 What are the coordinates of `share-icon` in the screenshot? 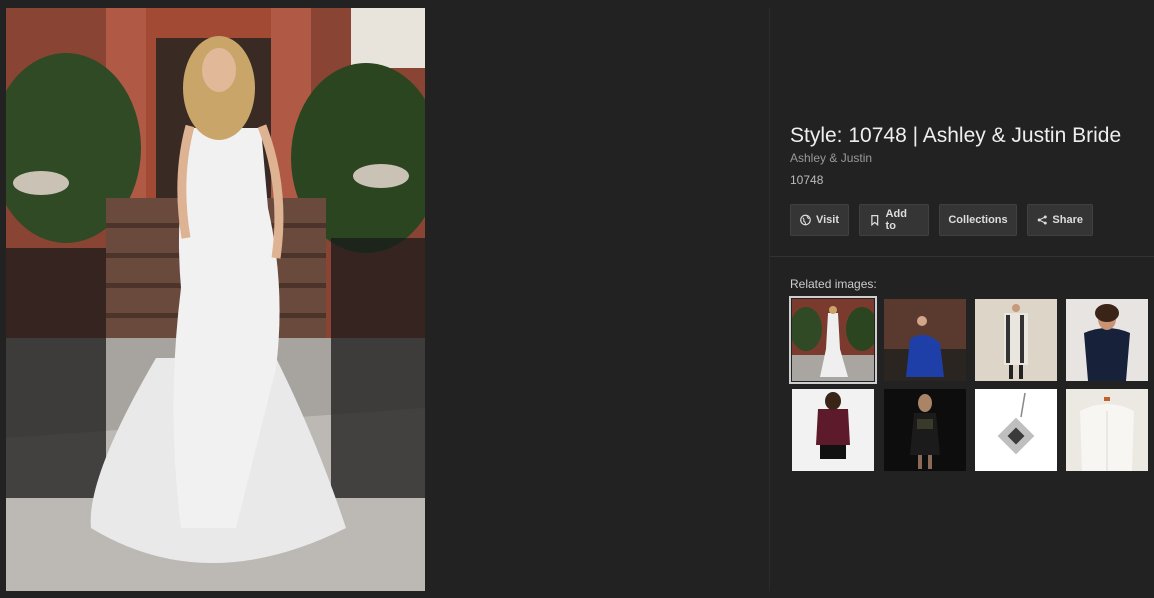 It's located at (1042, 220).